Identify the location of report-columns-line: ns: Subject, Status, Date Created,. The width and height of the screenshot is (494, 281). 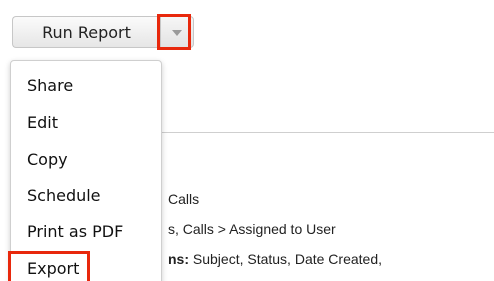
(275, 259).